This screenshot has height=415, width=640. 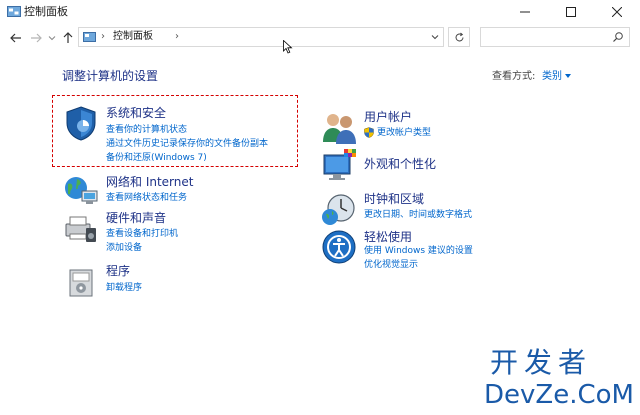 What do you see at coordinates (400, 164) in the screenshot?
I see `category-title: 外观和个性化` at bounding box center [400, 164].